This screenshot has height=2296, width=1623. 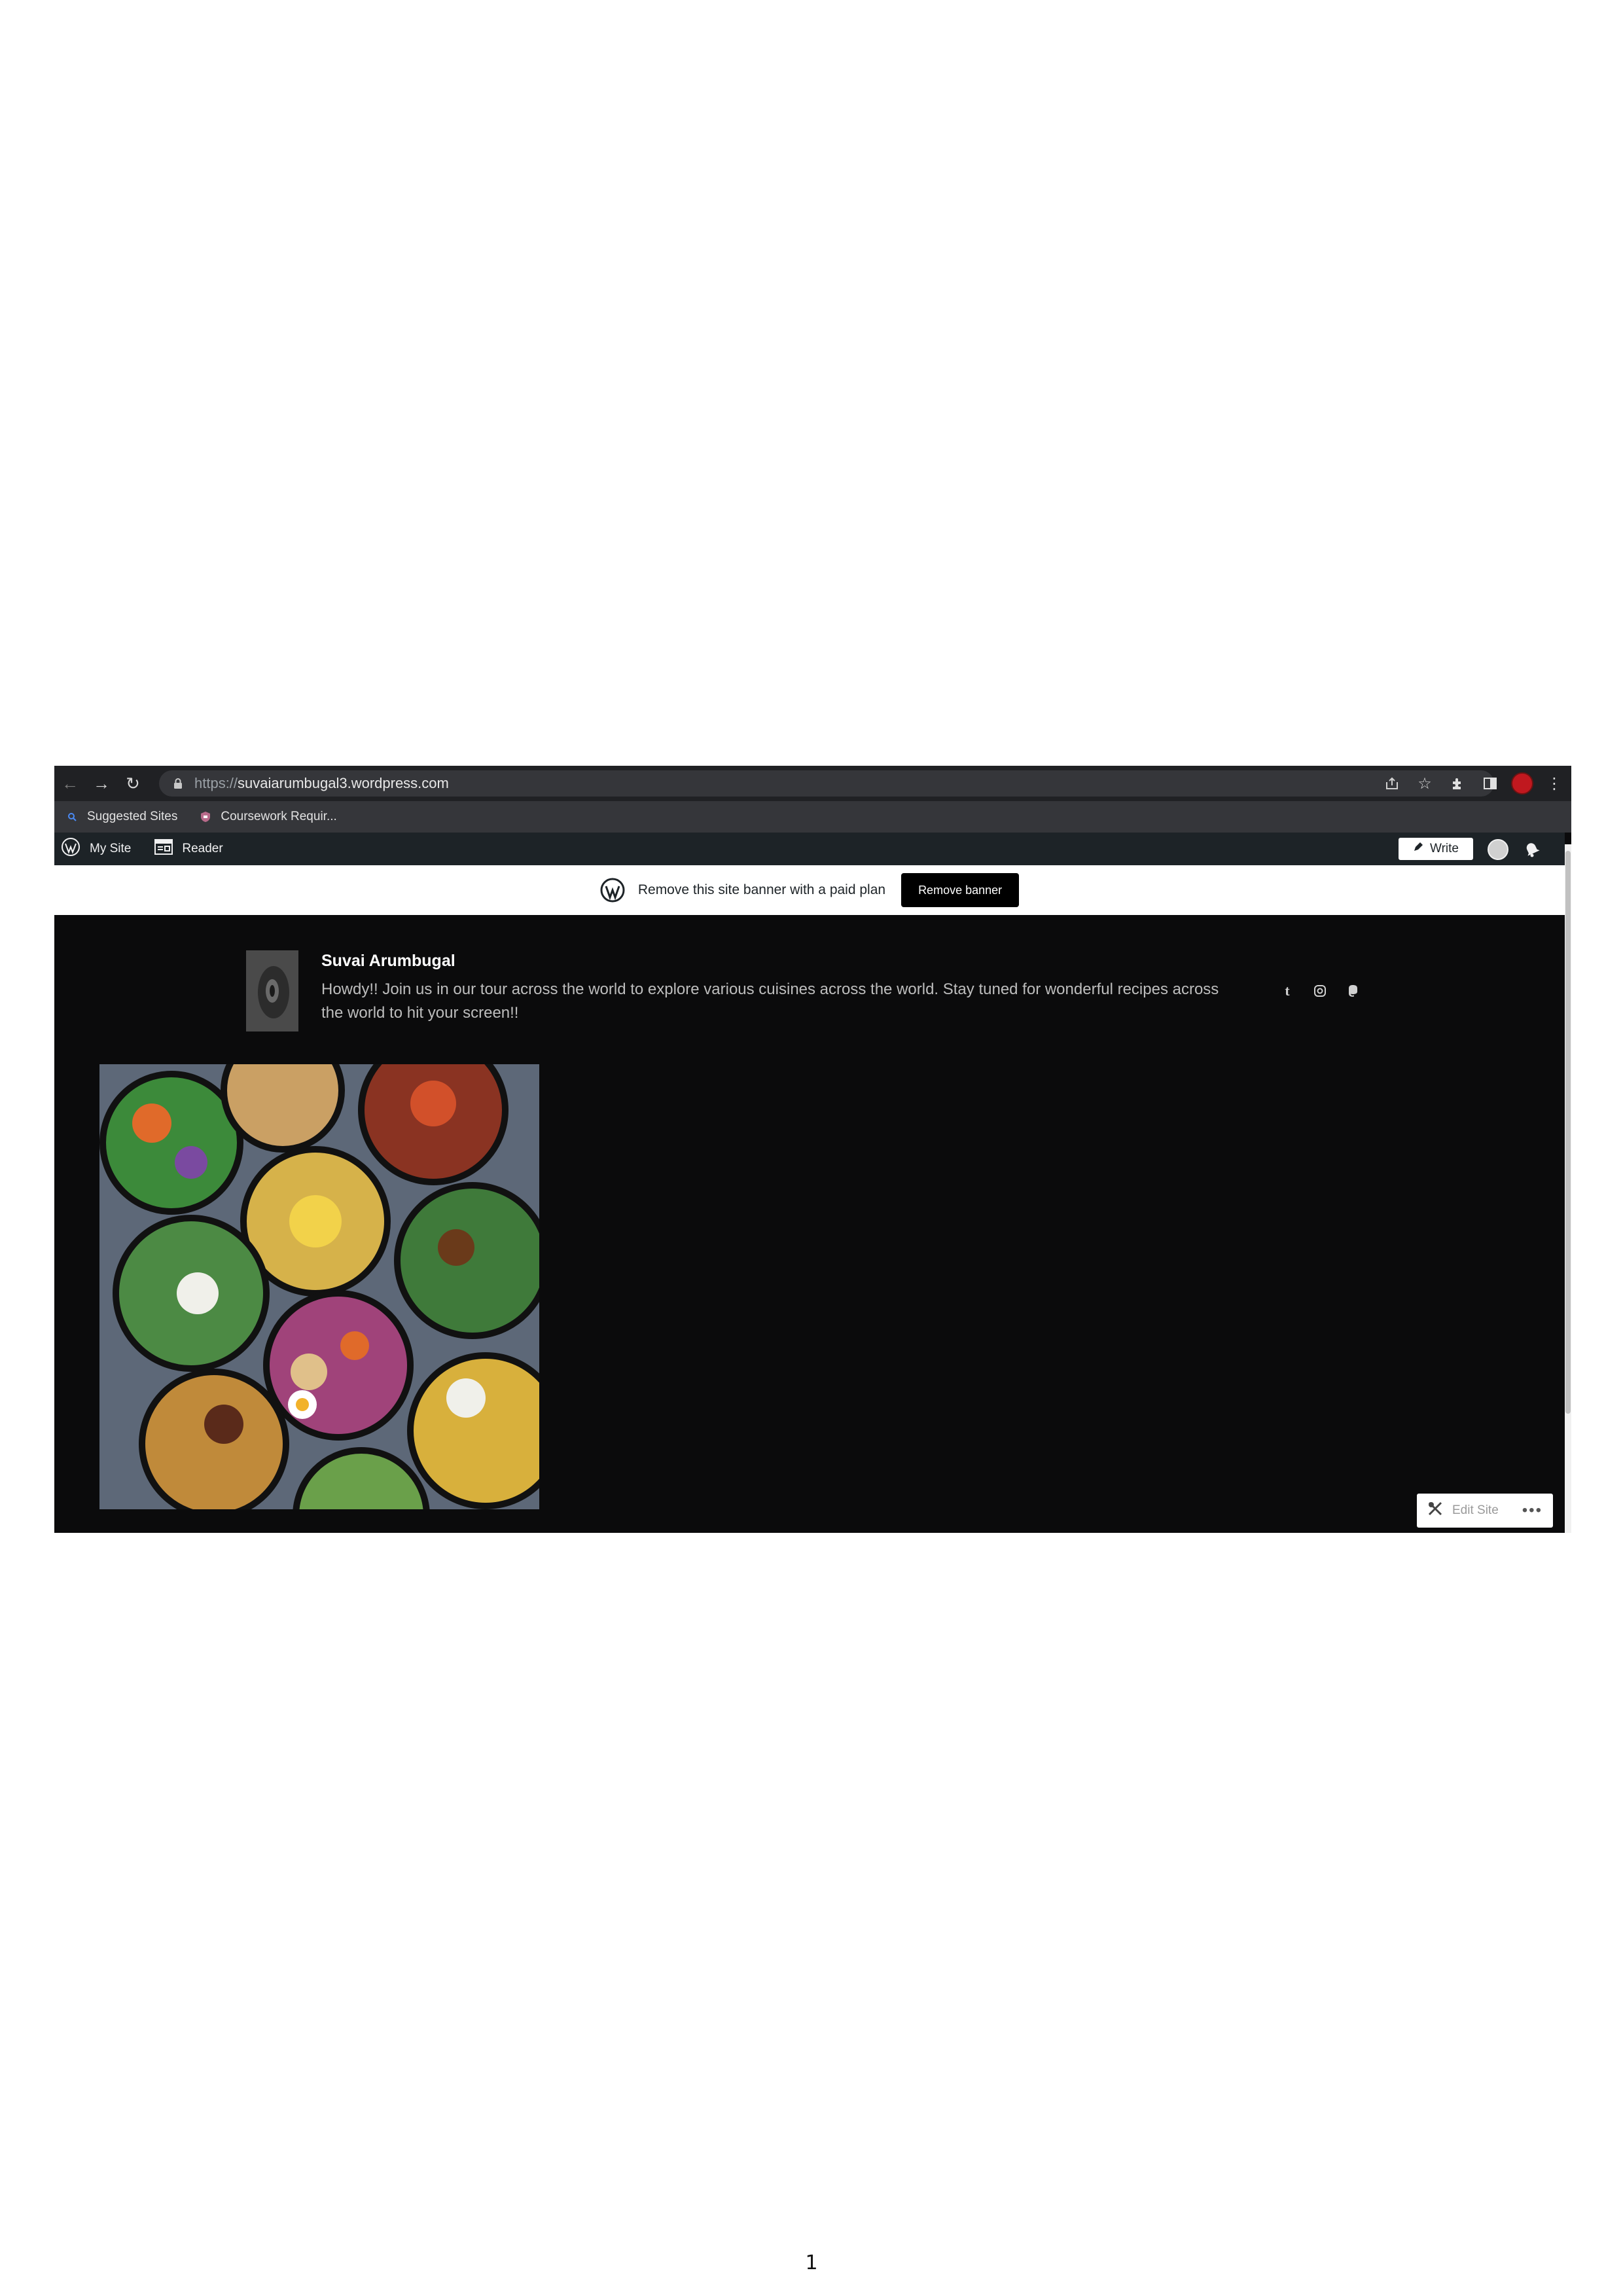 What do you see at coordinates (163, 849) in the screenshot?
I see `reader-icon` at bounding box center [163, 849].